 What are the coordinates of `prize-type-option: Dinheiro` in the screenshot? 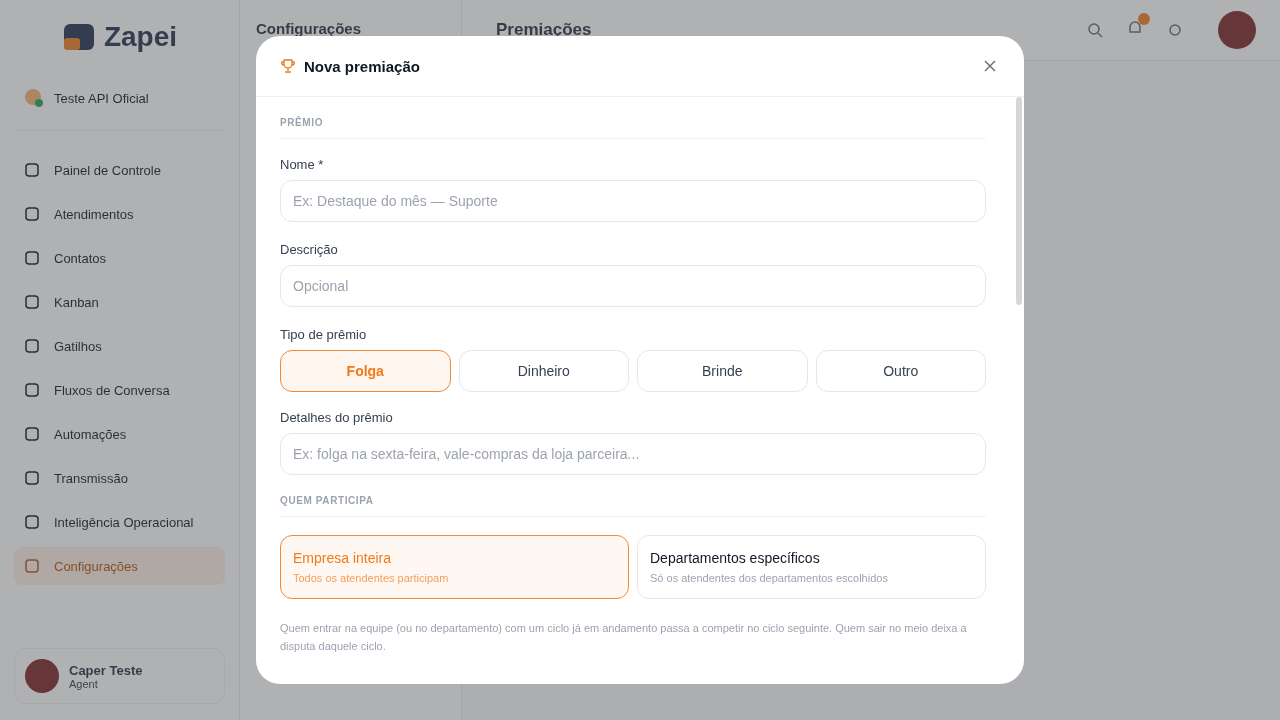 It's located at (543, 371).